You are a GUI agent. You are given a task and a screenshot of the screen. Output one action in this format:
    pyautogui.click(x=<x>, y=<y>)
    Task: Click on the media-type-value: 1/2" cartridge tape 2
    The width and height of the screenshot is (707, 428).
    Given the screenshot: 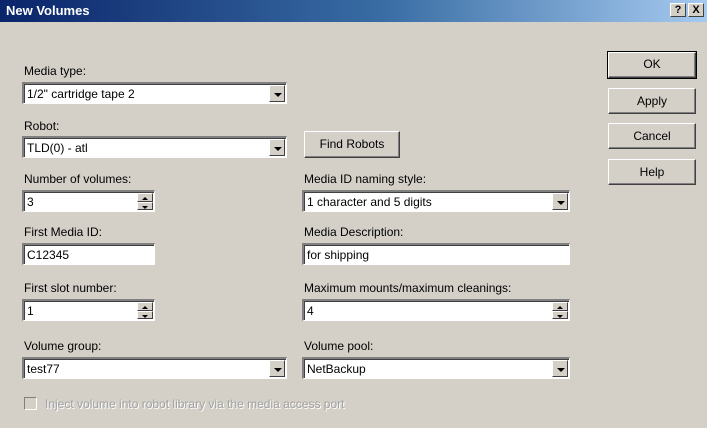 What is the action you would take?
    pyautogui.click(x=81, y=94)
    